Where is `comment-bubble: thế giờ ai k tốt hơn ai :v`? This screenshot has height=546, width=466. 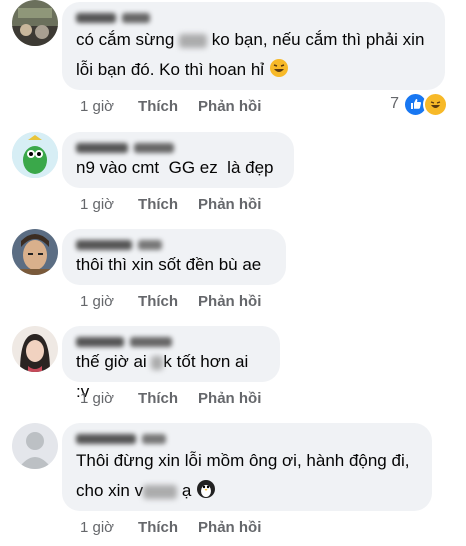
comment-bubble: thế giờ ai k tốt hơn ai :v is located at coordinates (171, 363).